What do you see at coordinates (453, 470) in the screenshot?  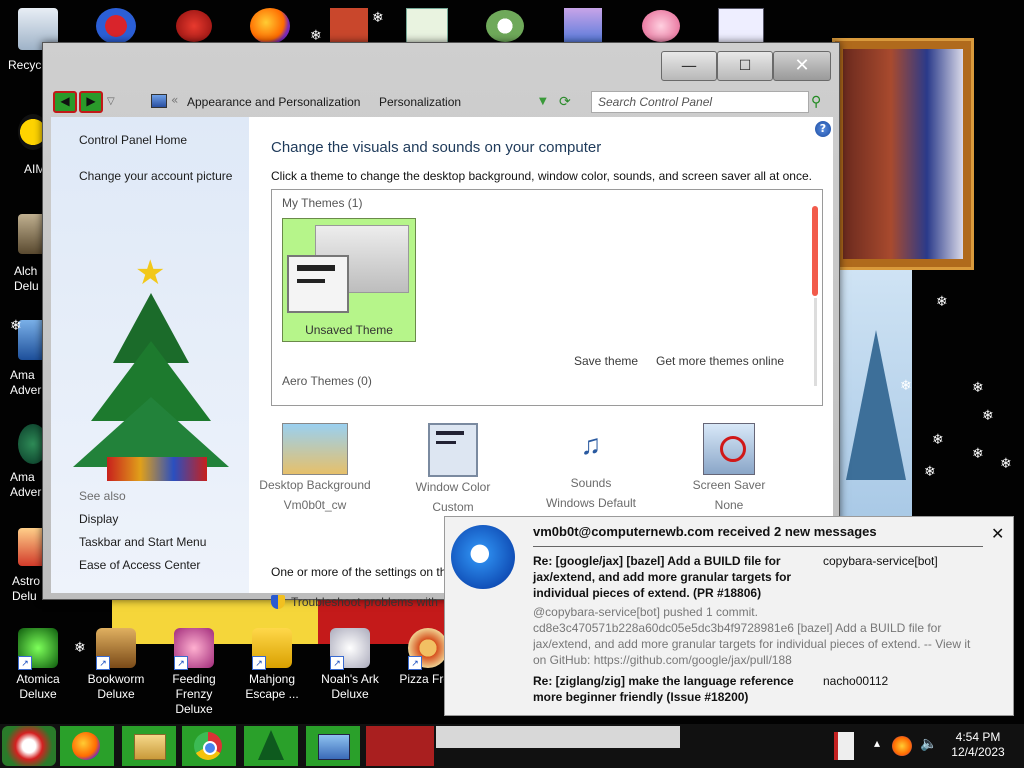 I see `window-color-setting: Window Color Custom` at bounding box center [453, 470].